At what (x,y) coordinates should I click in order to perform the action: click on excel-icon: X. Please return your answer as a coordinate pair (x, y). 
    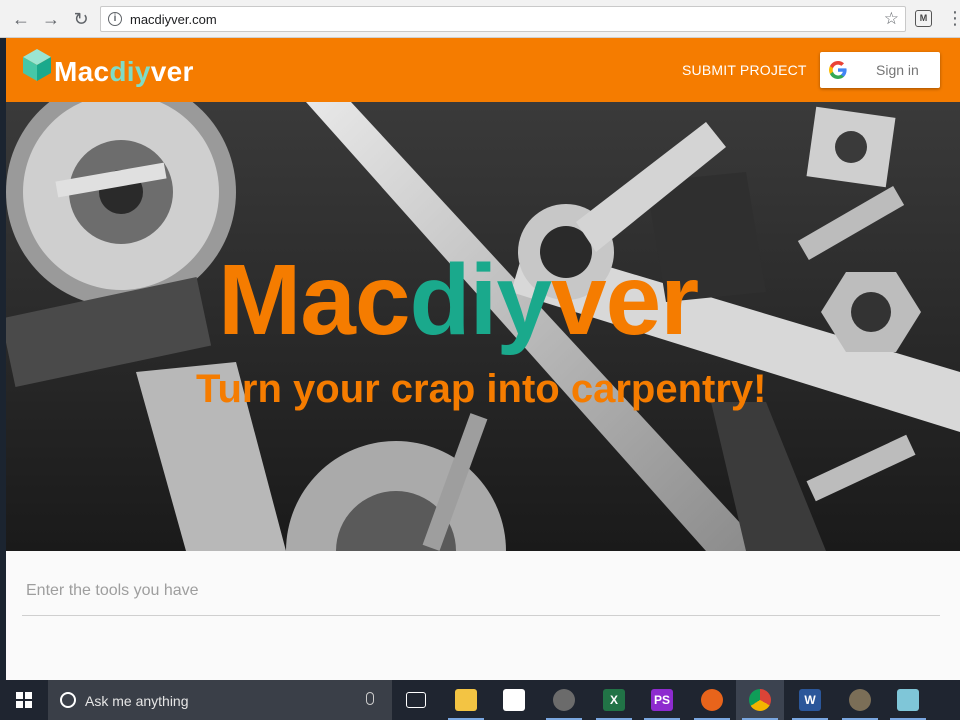
    Looking at the image, I should click on (614, 700).